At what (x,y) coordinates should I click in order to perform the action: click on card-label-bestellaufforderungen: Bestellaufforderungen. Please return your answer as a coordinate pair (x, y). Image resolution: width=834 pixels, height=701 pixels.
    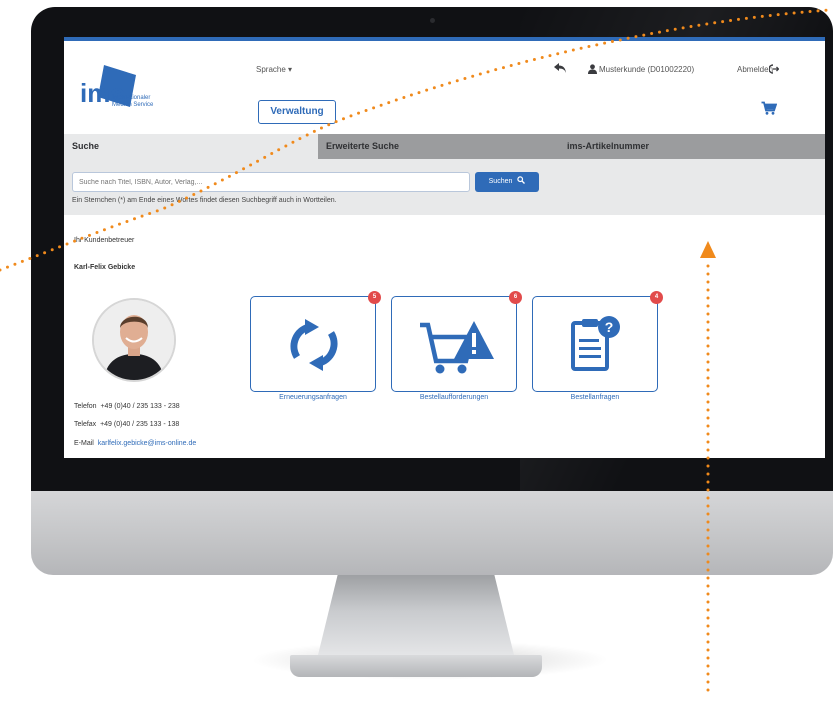
    Looking at the image, I should click on (454, 397).